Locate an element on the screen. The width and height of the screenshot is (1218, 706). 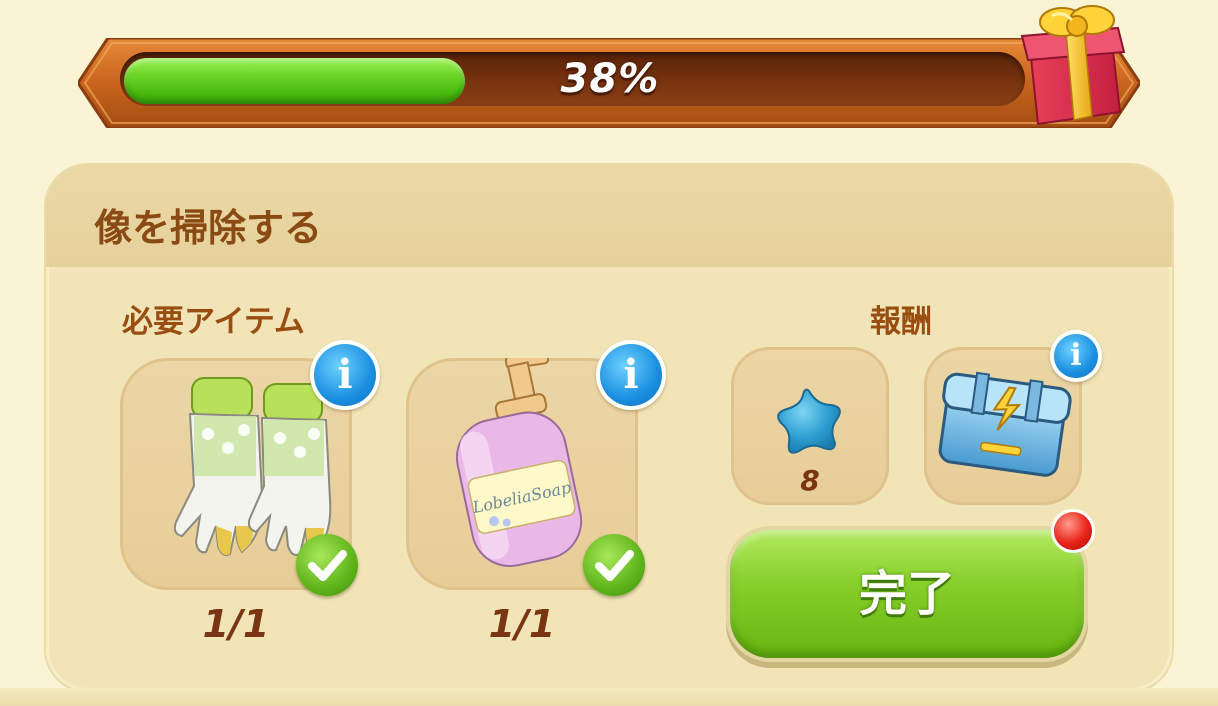
panel-header: 像を掃除する is located at coordinates (609, 216).